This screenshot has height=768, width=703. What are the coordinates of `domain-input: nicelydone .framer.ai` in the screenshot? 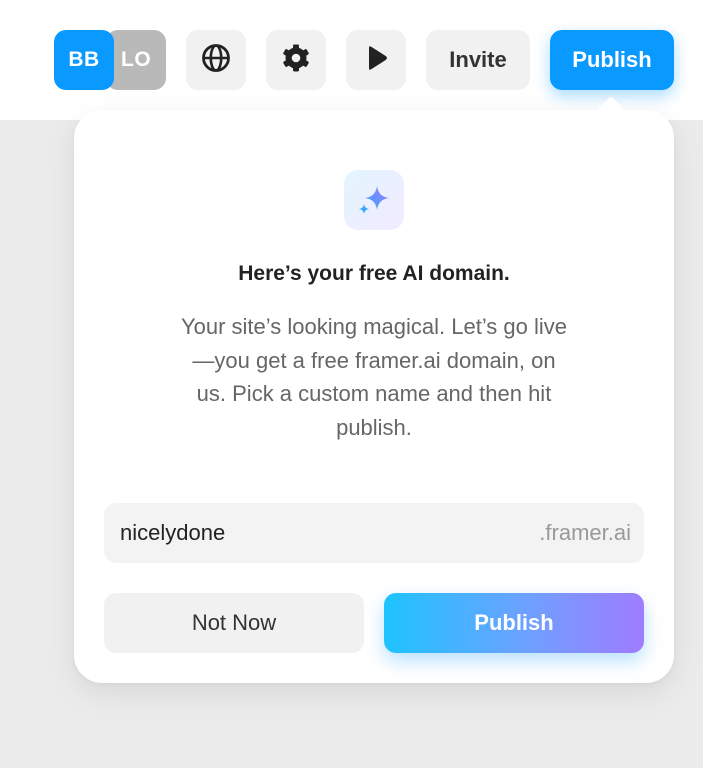 It's located at (374, 533).